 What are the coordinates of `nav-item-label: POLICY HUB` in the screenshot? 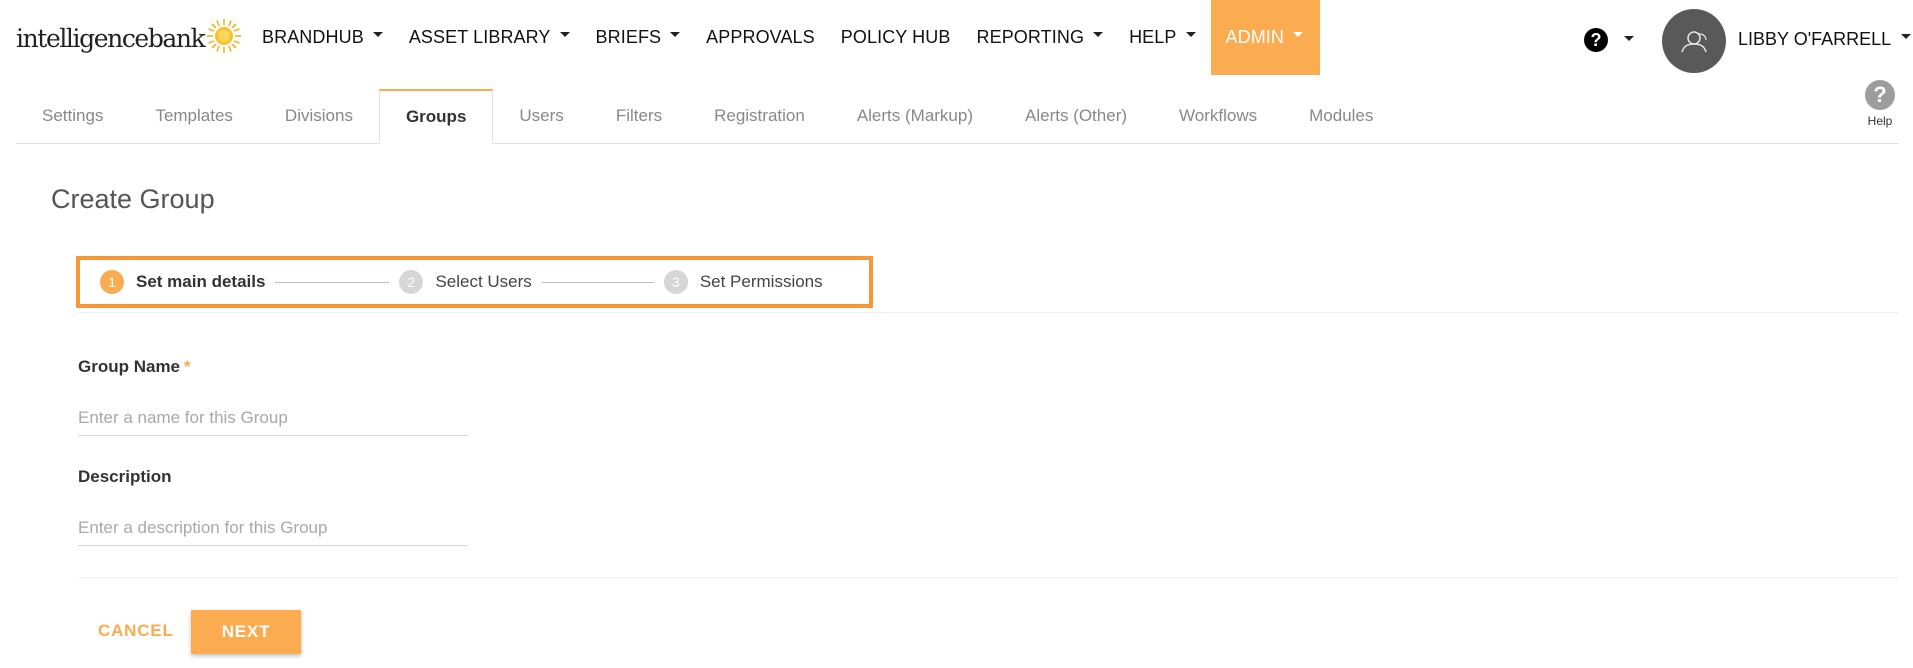 It's located at (895, 37).